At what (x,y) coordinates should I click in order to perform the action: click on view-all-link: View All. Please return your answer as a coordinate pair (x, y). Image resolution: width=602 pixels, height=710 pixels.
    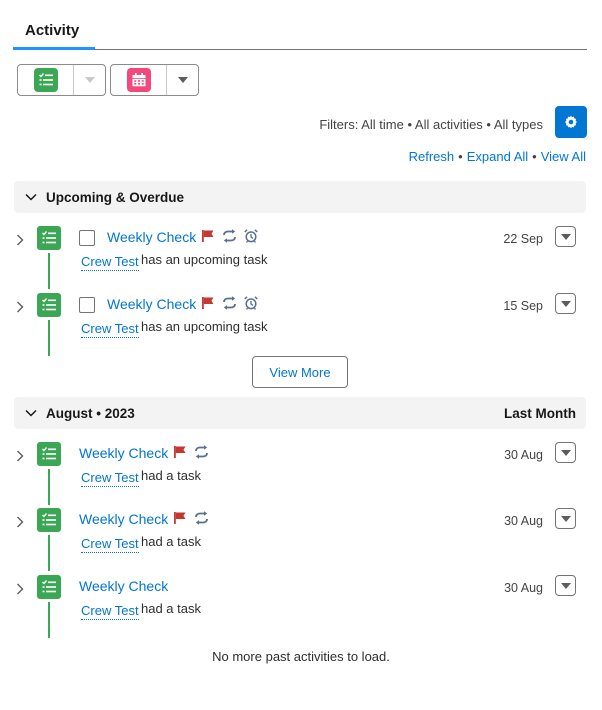
    Looking at the image, I should click on (563, 156).